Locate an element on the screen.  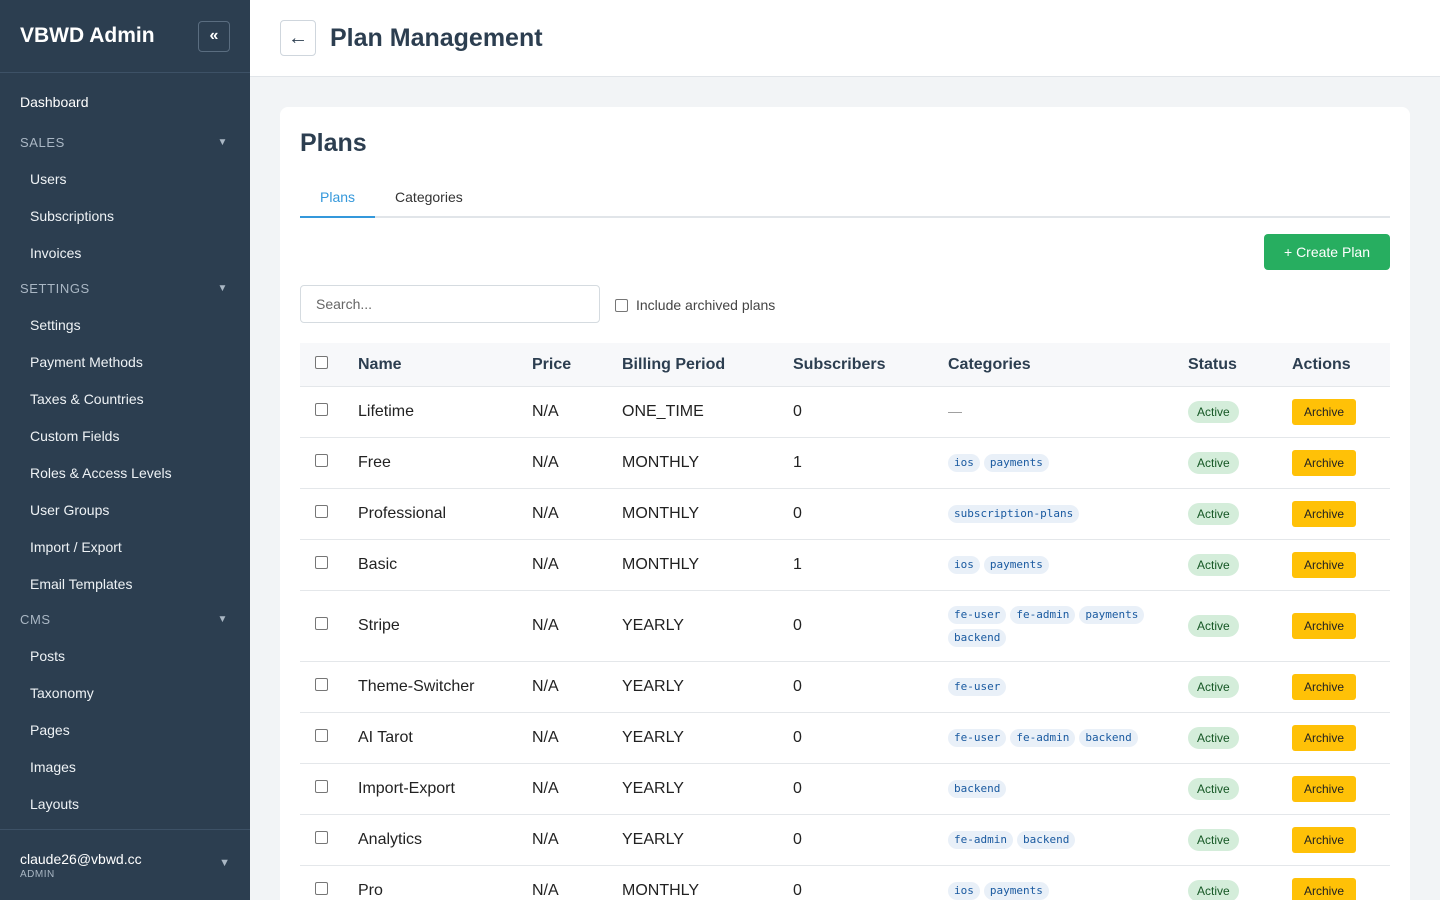
sidebar-item-dashboard: Dashboard is located at coordinates (125, 102).